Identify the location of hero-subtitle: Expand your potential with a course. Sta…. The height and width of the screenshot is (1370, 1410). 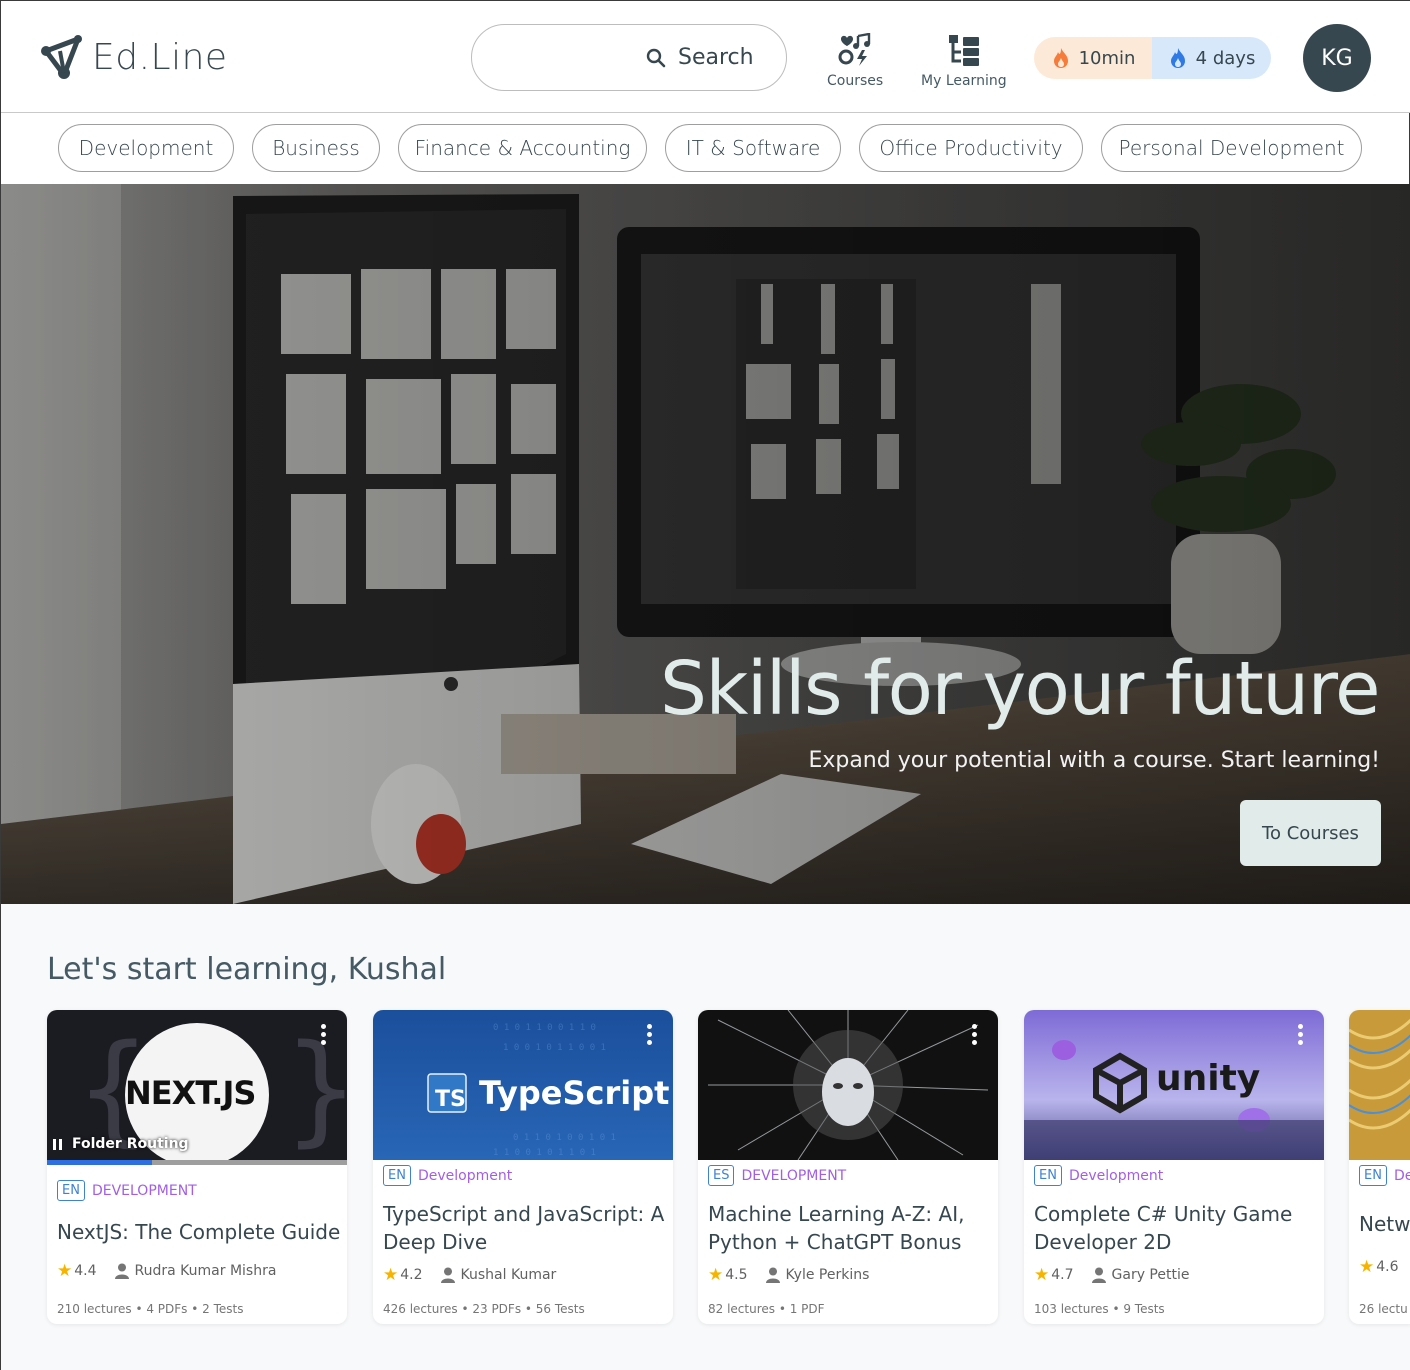
(1094, 760).